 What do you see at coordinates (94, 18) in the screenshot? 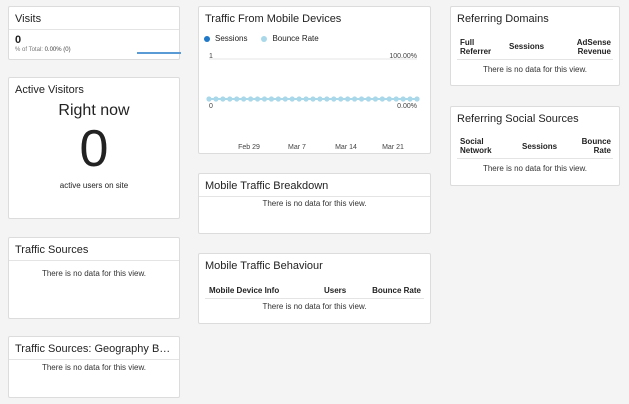
I see `visits-title: Visits` at bounding box center [94, 18].